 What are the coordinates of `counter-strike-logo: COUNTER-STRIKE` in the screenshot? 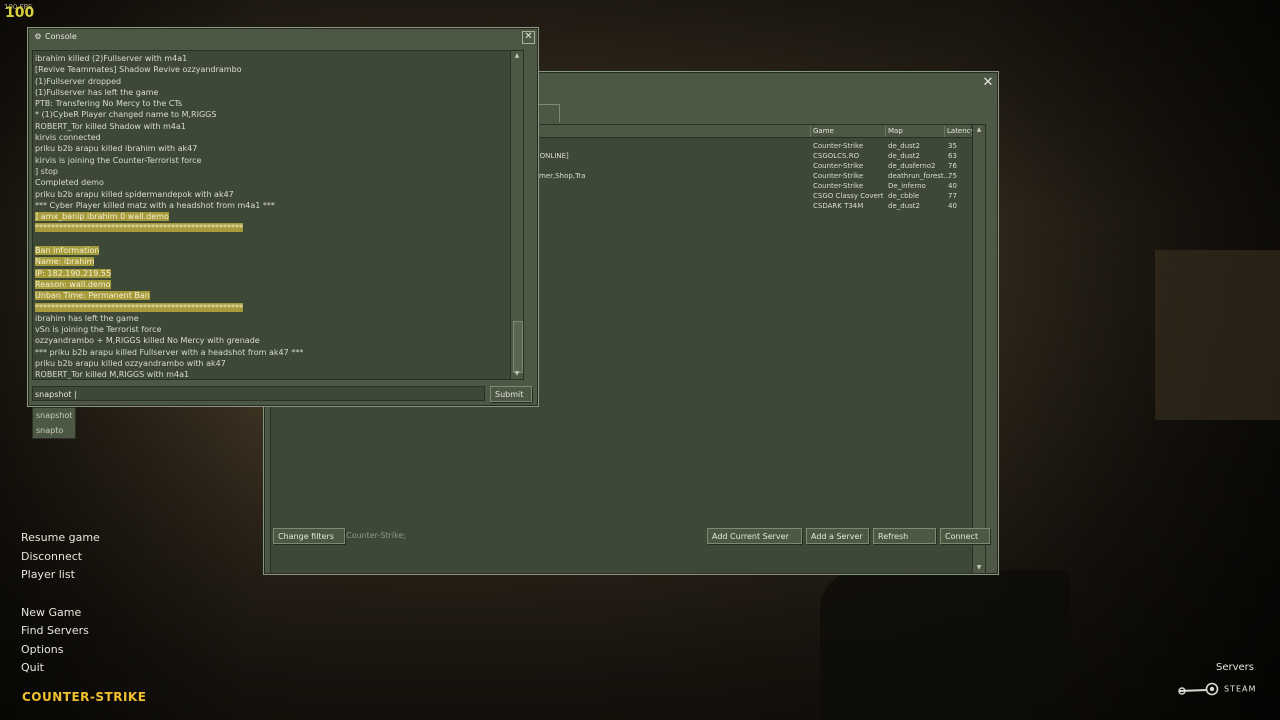 It's located at (84, 697).